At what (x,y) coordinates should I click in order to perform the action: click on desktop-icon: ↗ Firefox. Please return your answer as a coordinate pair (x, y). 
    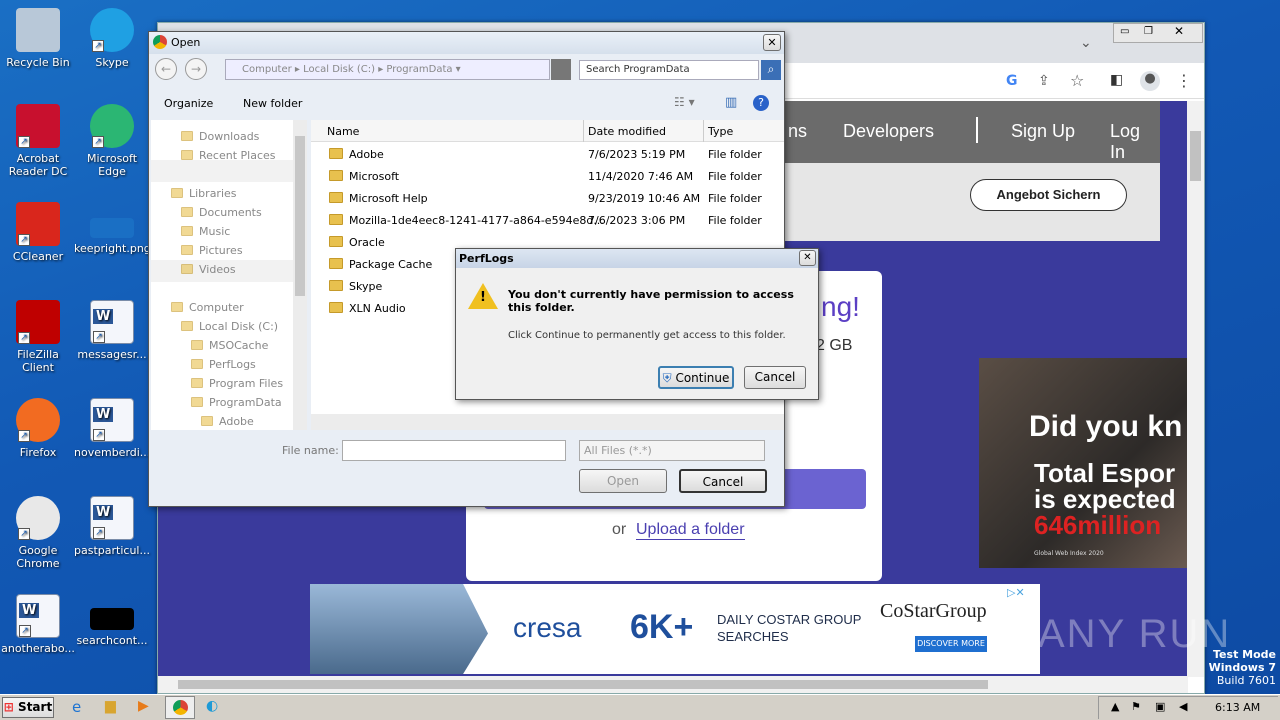
    Looking at the image, I should click on (38, 428).